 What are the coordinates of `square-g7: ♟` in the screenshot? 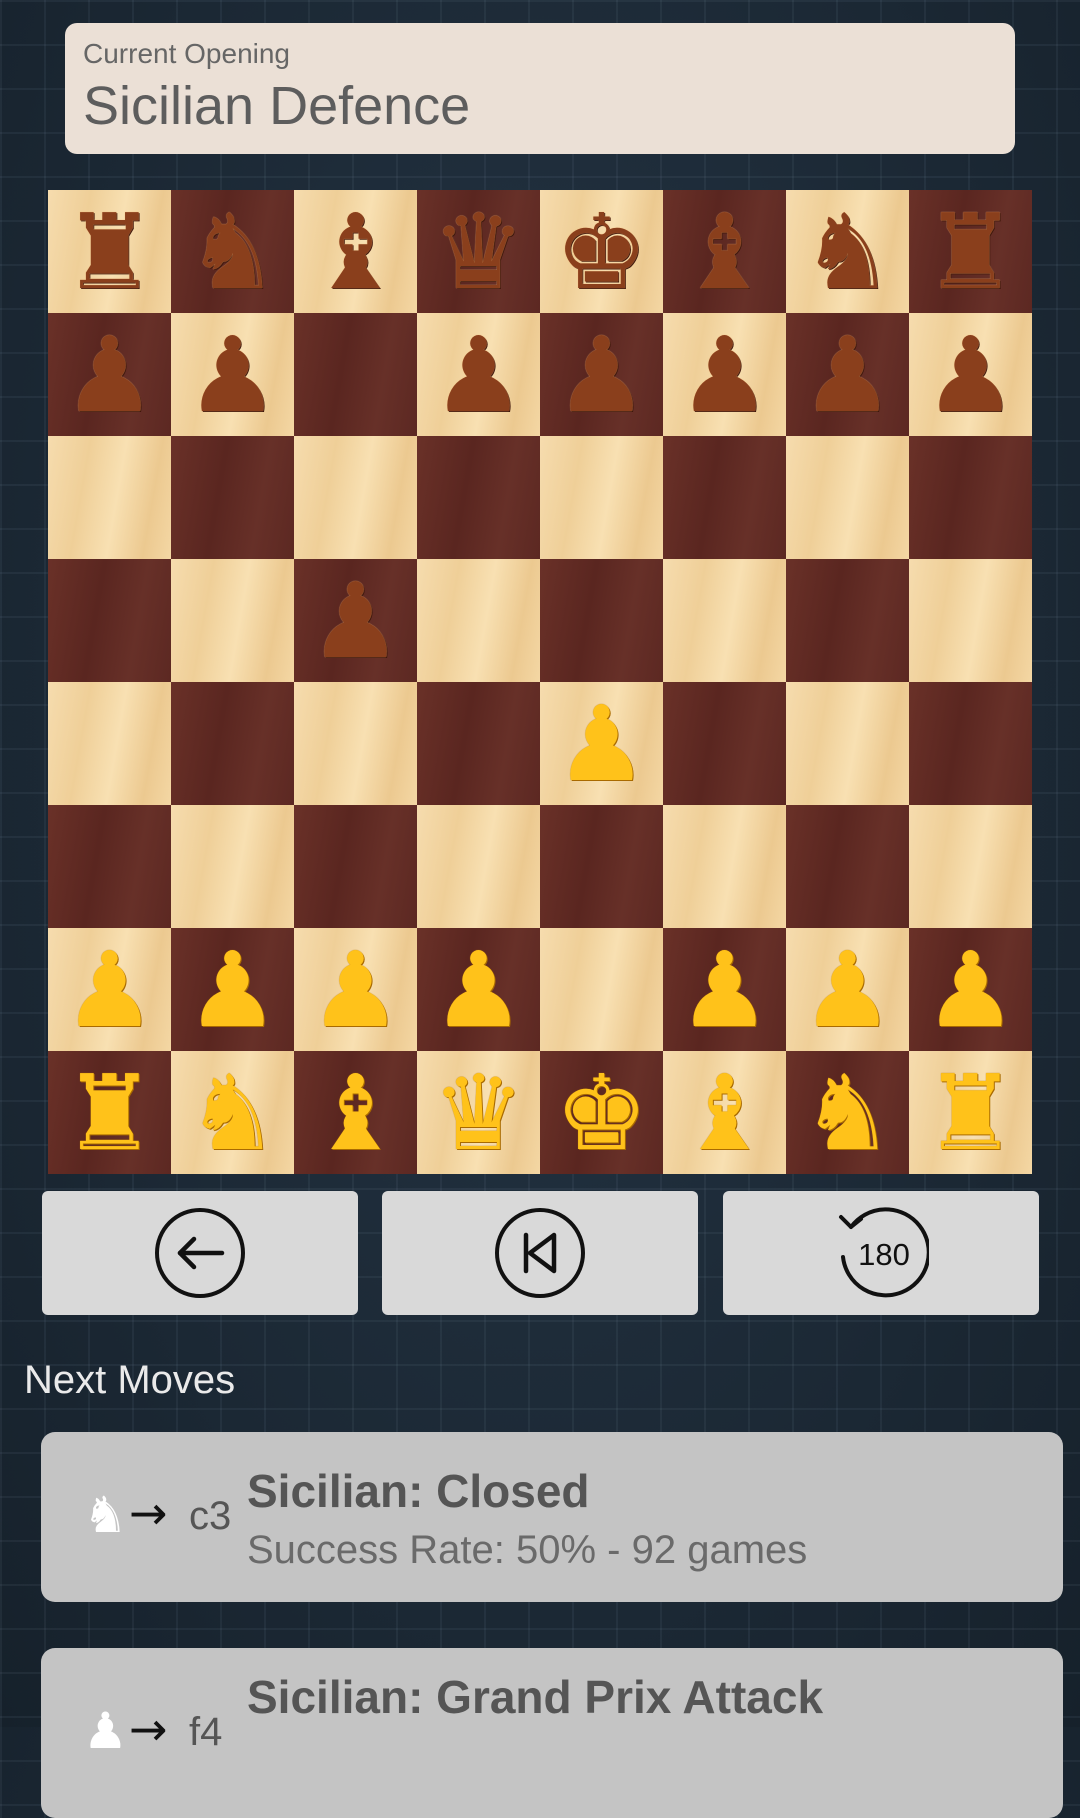 It's located at (847, 374).